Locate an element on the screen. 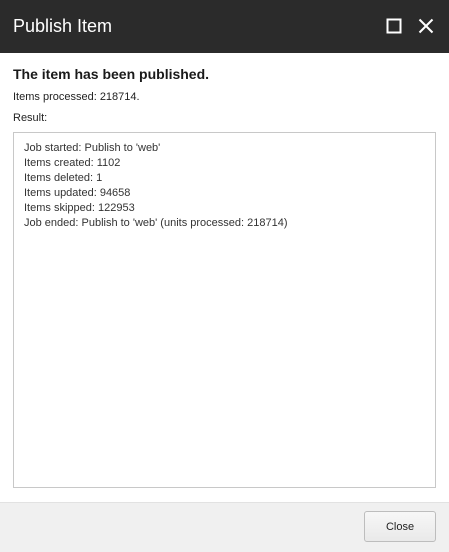 The width and height of the screenshot is (449, 552). close-icon is located at coordinates (426, 26).